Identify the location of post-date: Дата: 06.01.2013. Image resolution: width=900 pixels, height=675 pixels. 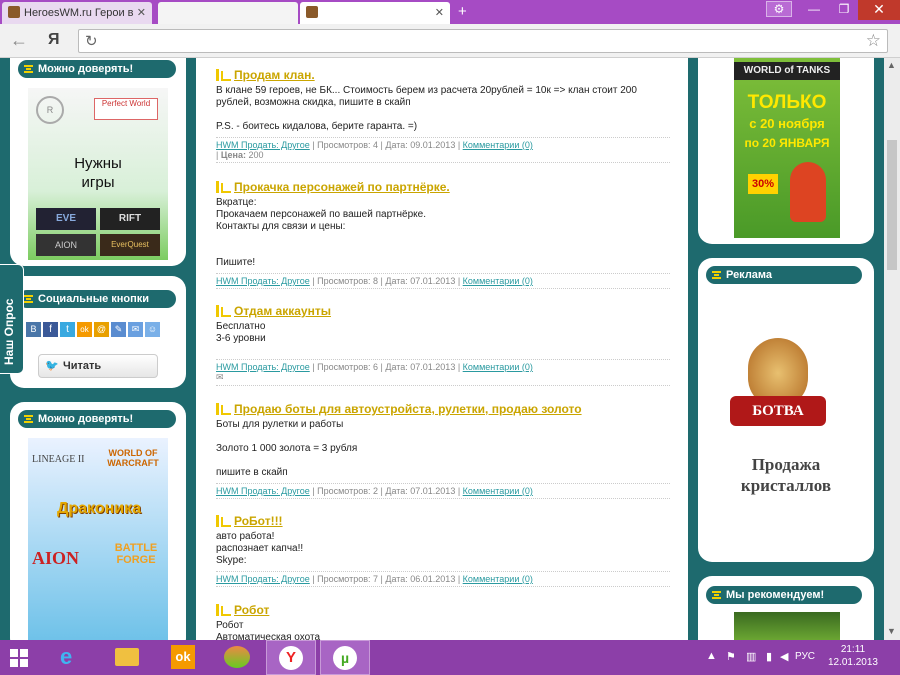
(420, 579).